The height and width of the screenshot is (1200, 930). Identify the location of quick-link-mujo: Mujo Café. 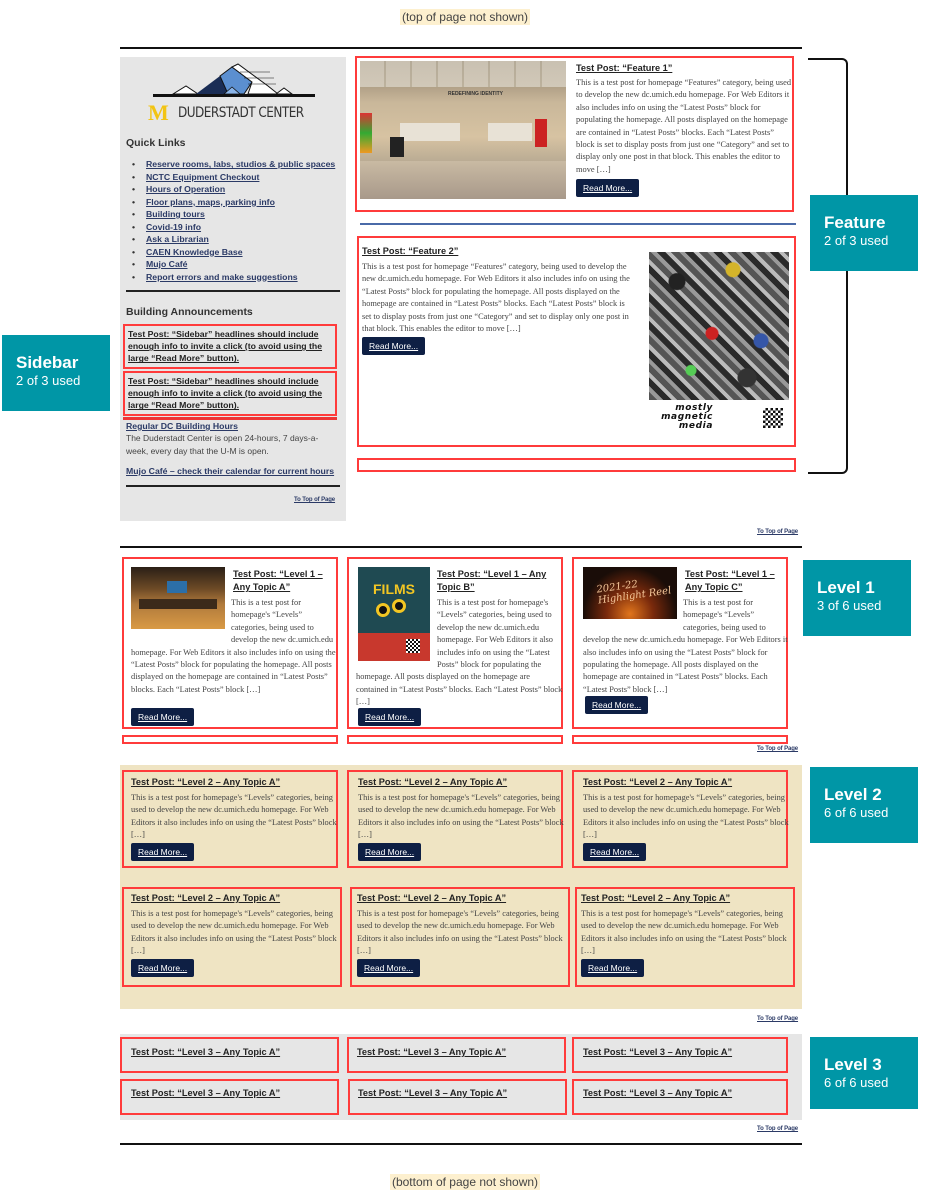
(167, 264).